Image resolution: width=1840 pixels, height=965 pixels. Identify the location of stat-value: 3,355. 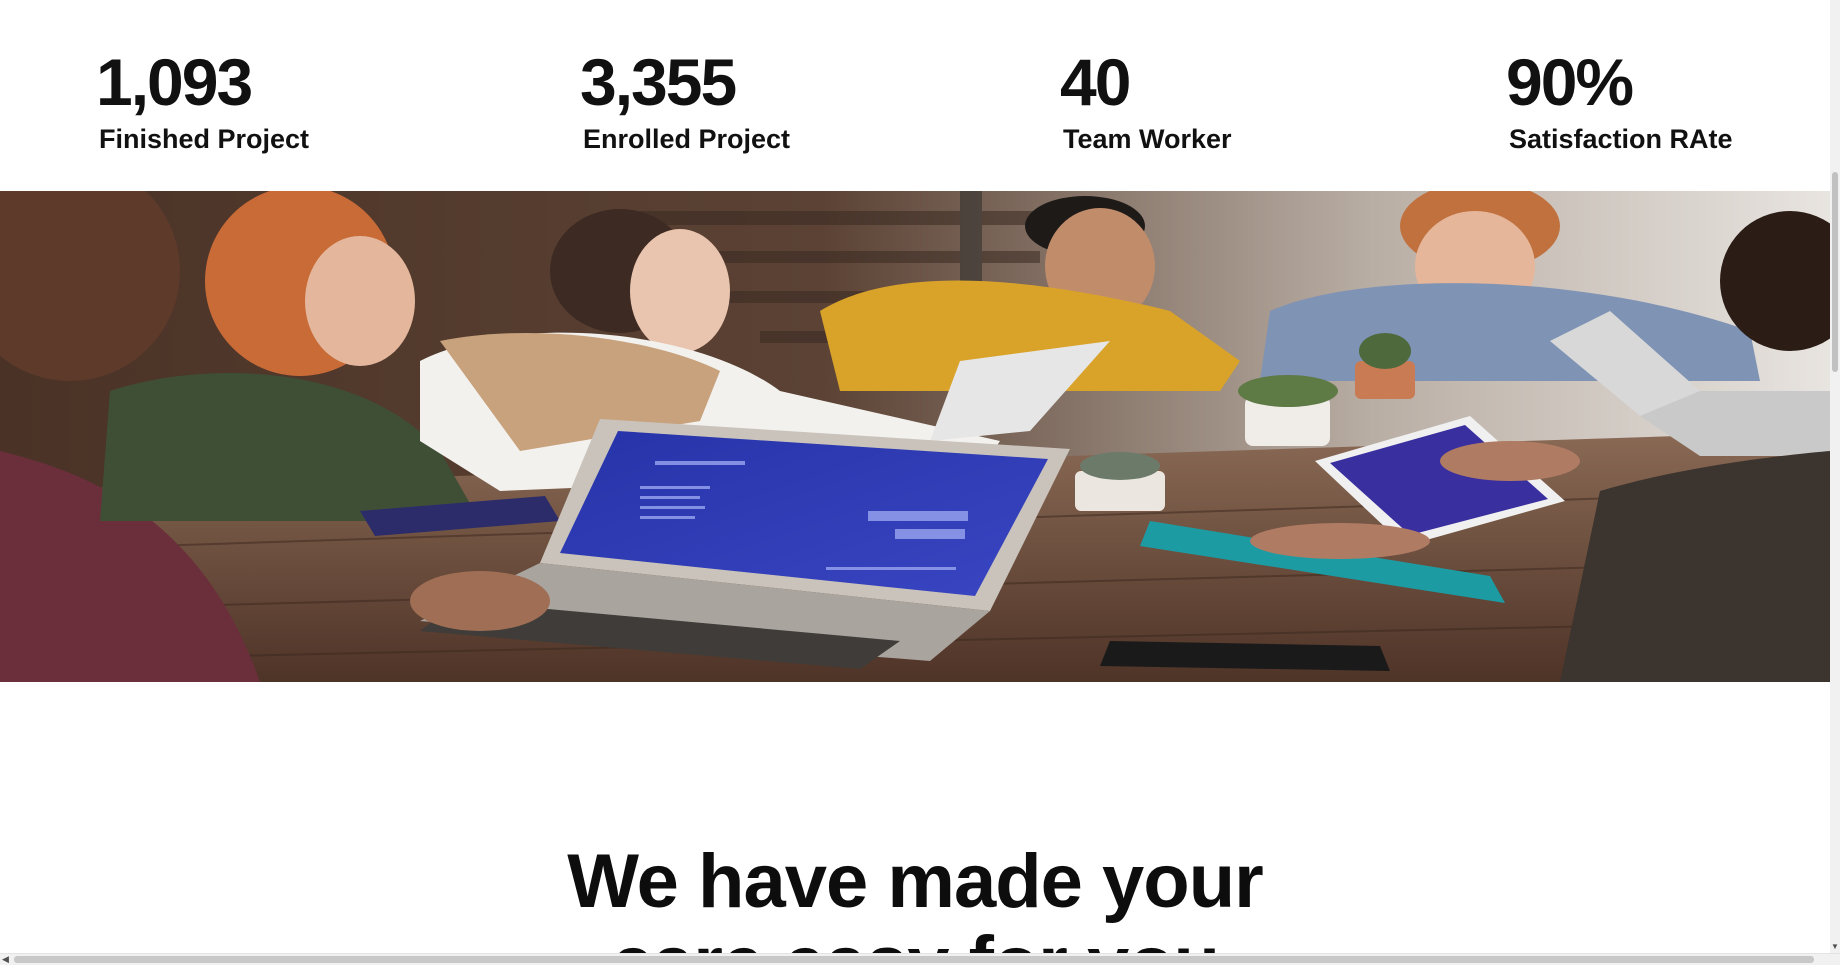
(658, 82).